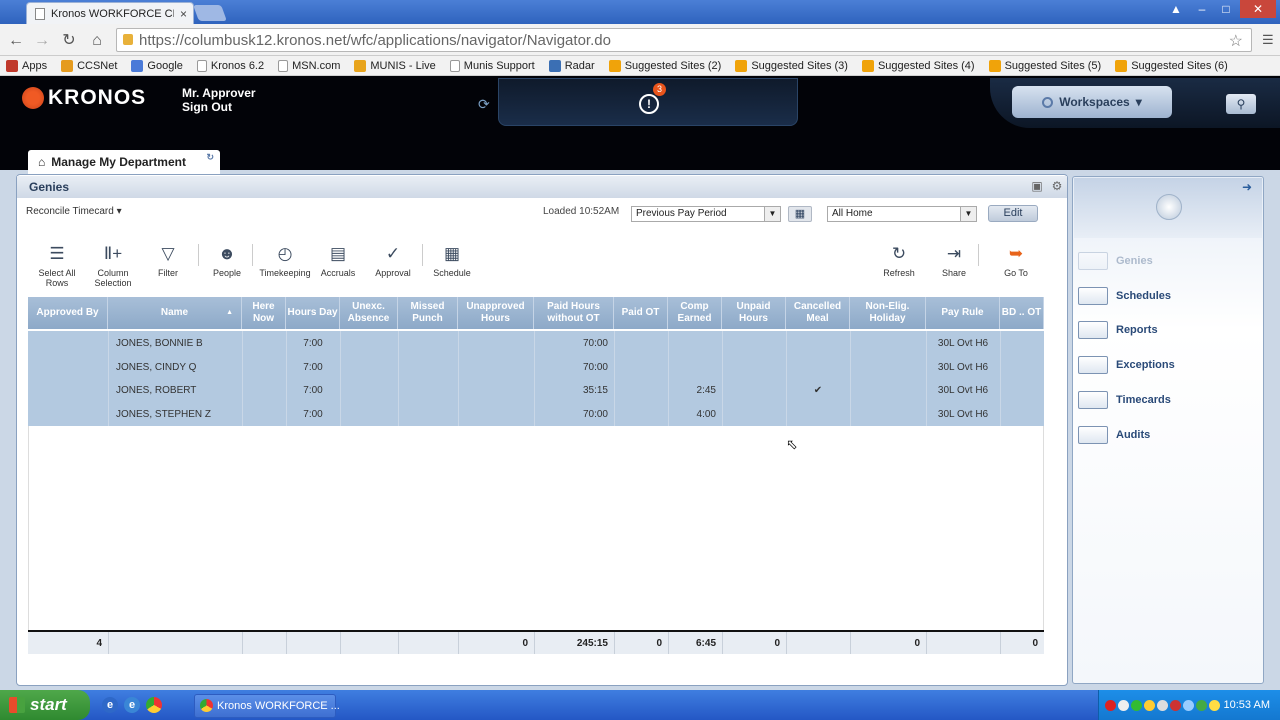  What do you see at coordinates (1226, 9) in the screenshot?
I see `maximize-button: □` at bounding box center [1226, 9].